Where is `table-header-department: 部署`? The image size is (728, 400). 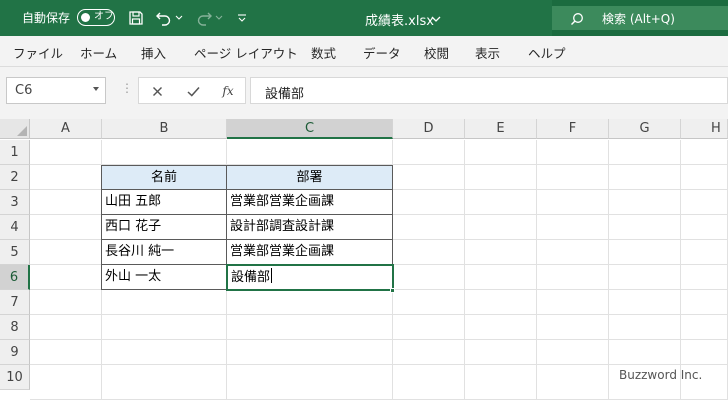 table-header-department: 部署 is located at coordinates (310, 177).